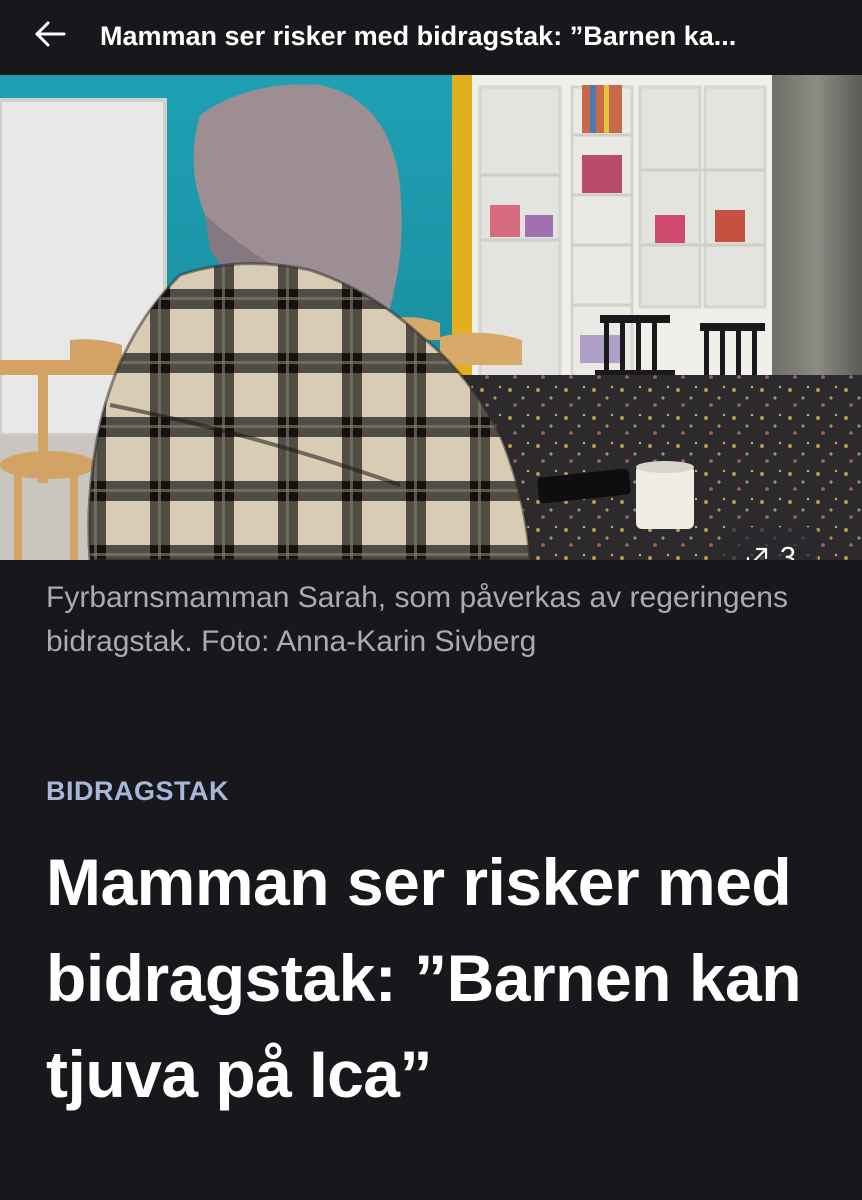 The height and width of the screenshot is (1200, 862). I want to click on arrow-left-icon, so click(50, 36).